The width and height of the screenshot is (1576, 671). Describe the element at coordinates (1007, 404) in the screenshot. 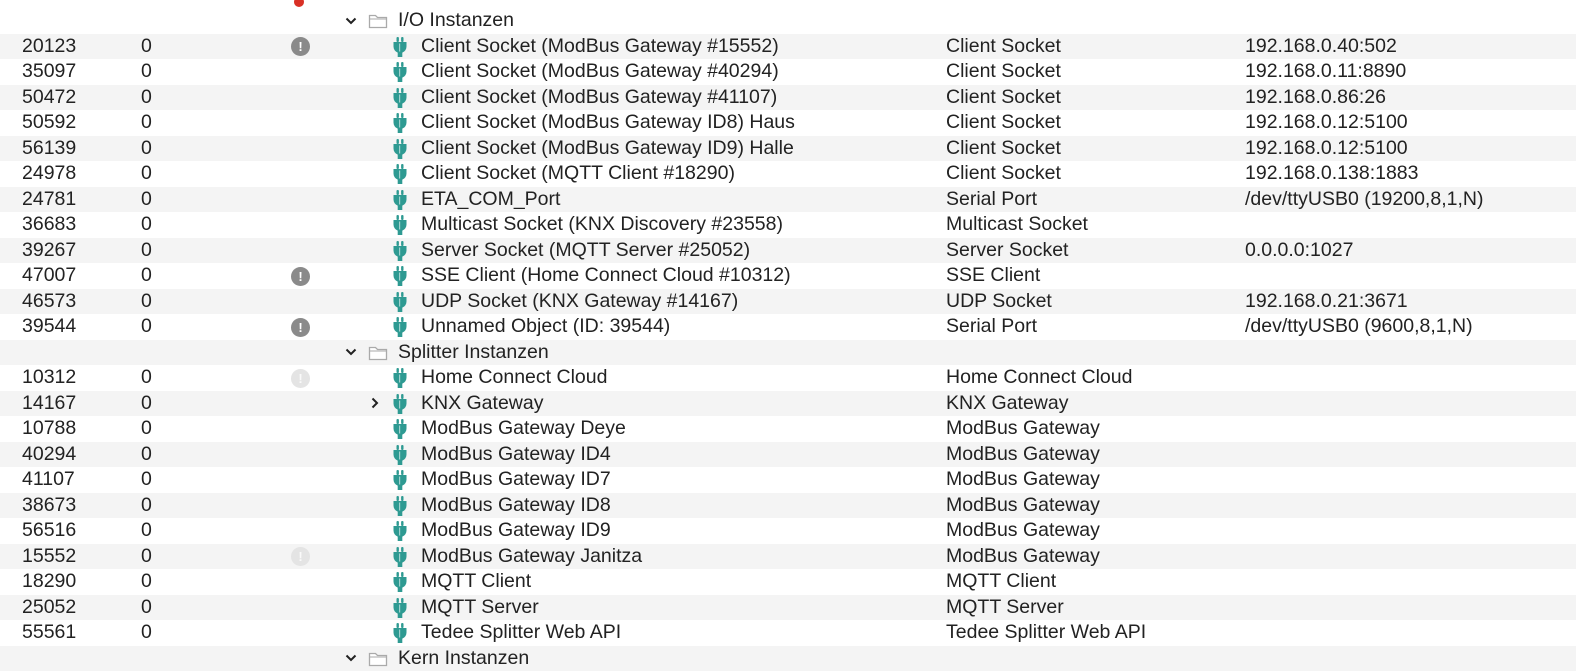

I see `instance-type: KNX Gateway` at that location.